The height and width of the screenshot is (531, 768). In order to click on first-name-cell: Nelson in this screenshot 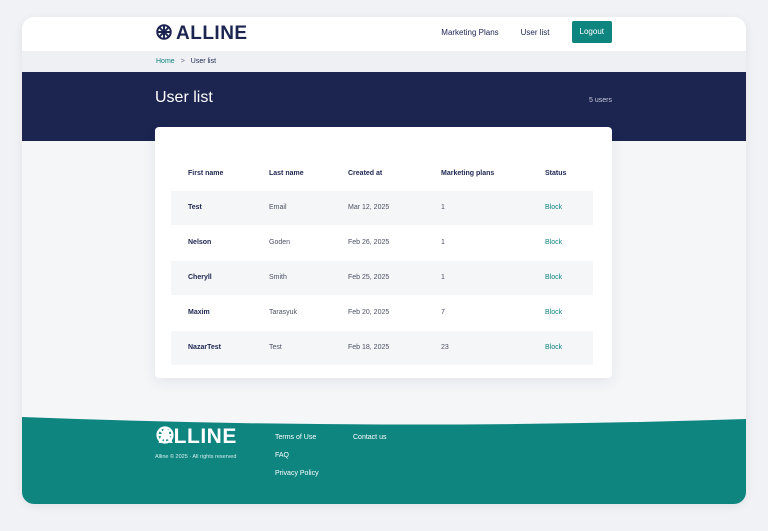, I will do `click(200, 242)`.